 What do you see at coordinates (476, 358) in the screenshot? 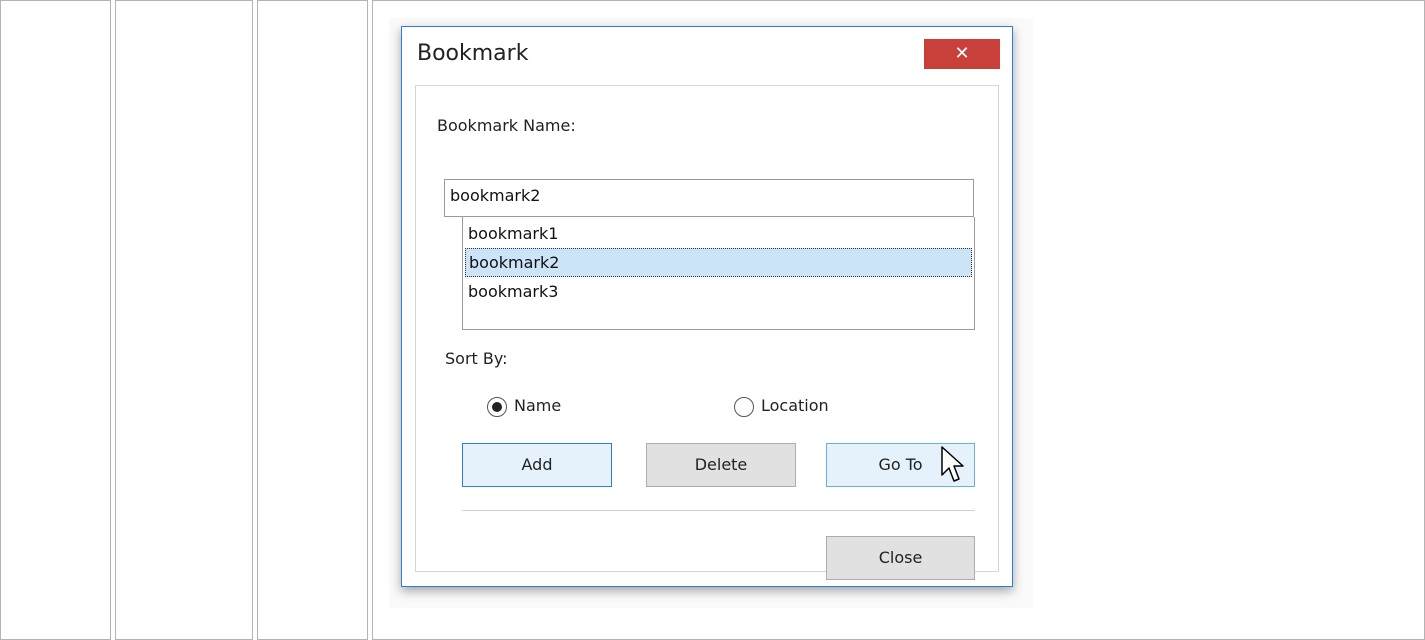
I see `sort-by-label: Sort By:` at bounding box center [476, 358].